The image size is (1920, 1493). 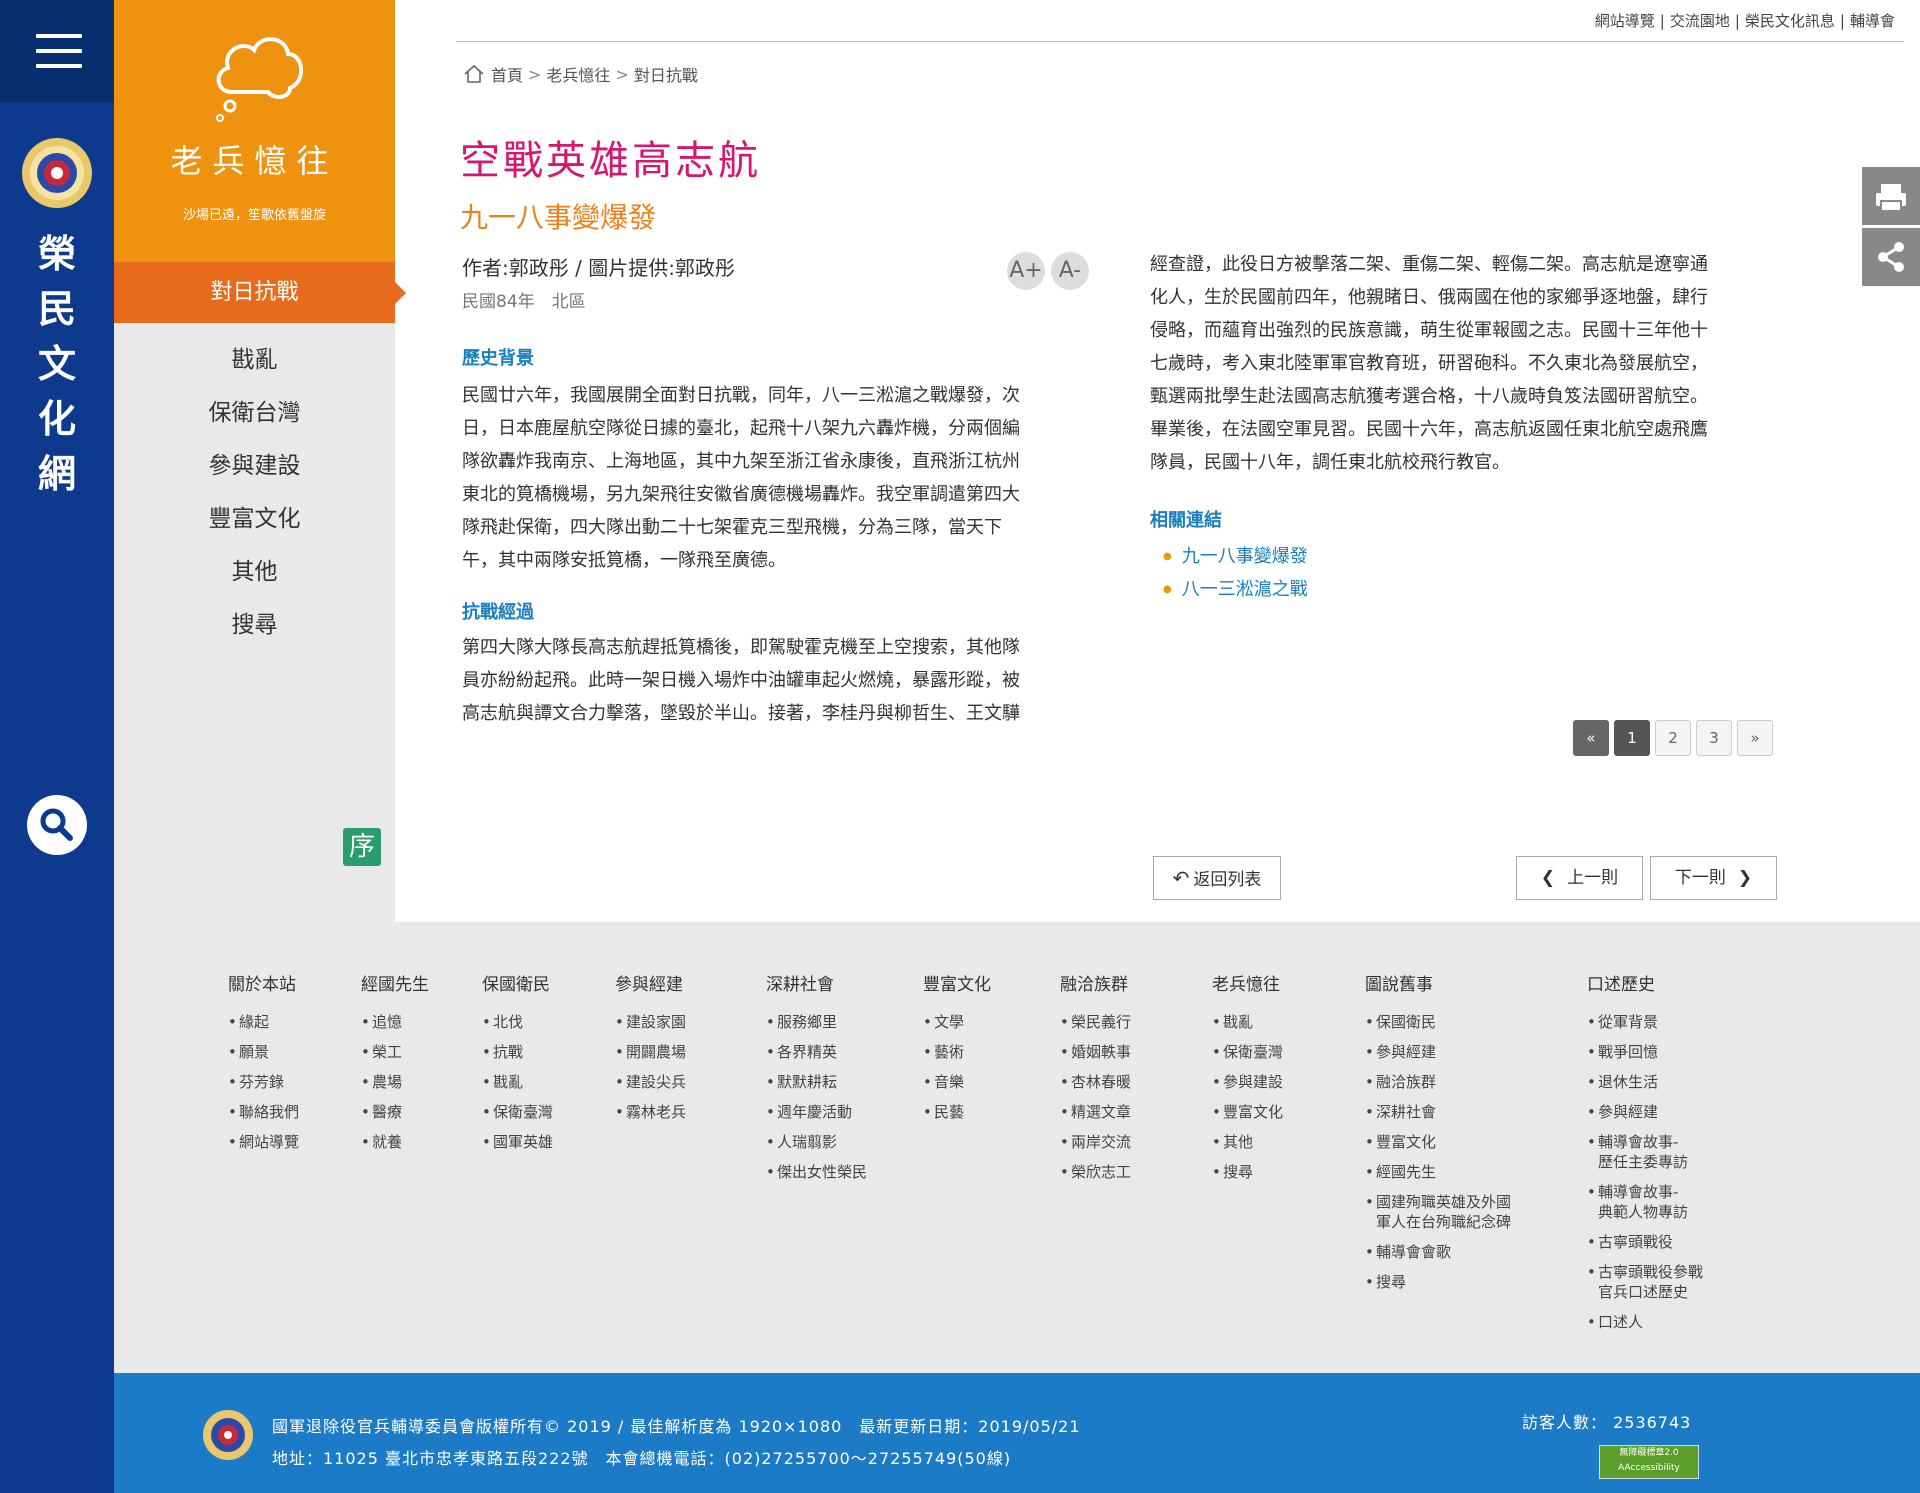 I want to click on footer-link: 緣起, so click(x=263, y=1022).